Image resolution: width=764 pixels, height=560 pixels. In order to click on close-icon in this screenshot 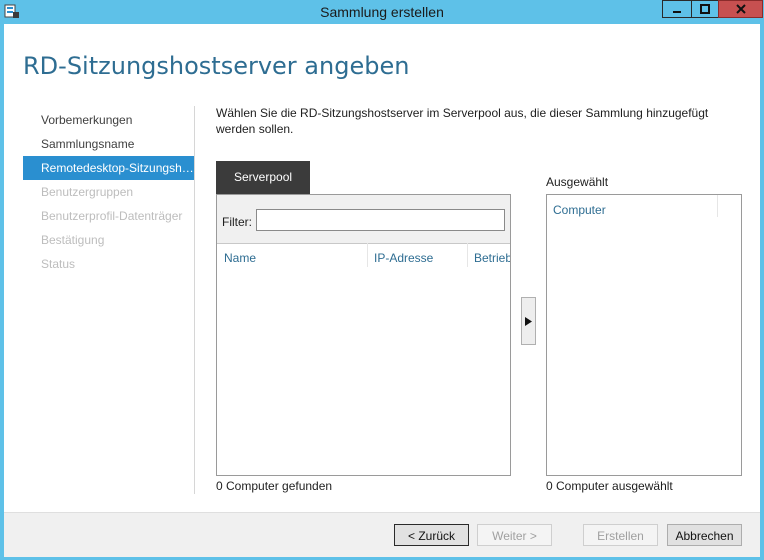, I will do `click(740, 9)`.